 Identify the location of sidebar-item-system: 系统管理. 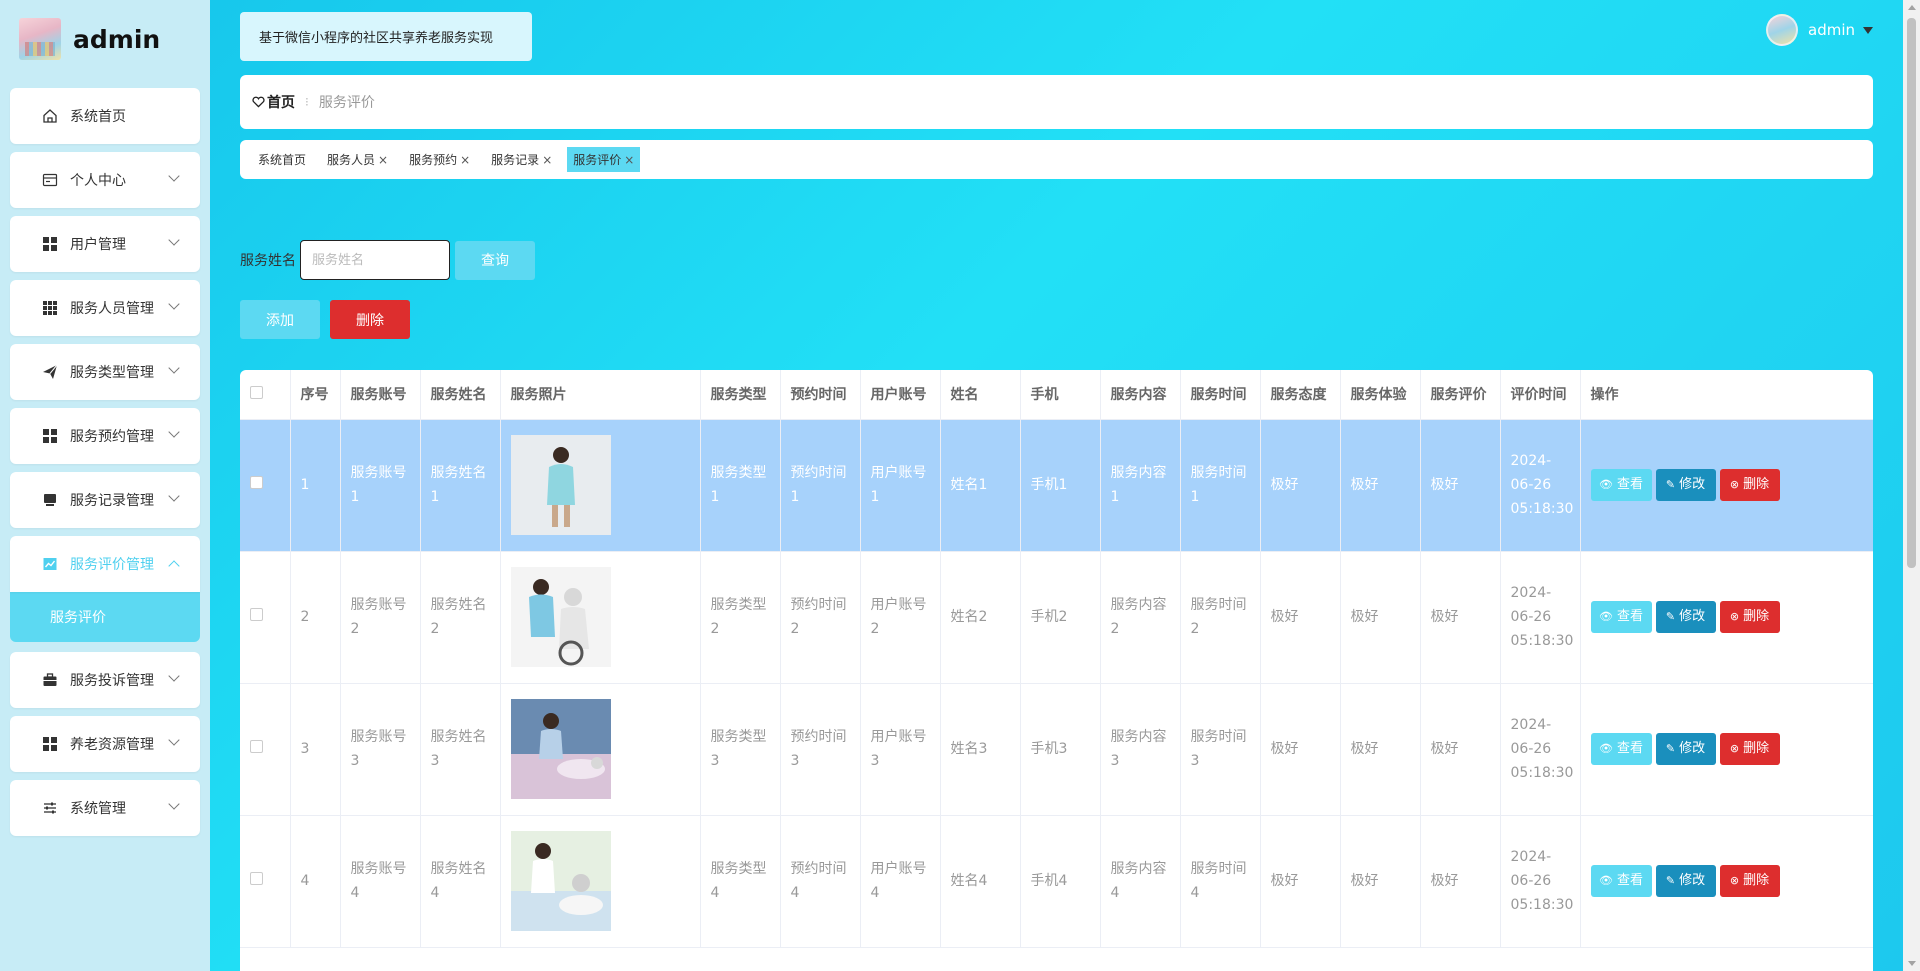
(105, 808).